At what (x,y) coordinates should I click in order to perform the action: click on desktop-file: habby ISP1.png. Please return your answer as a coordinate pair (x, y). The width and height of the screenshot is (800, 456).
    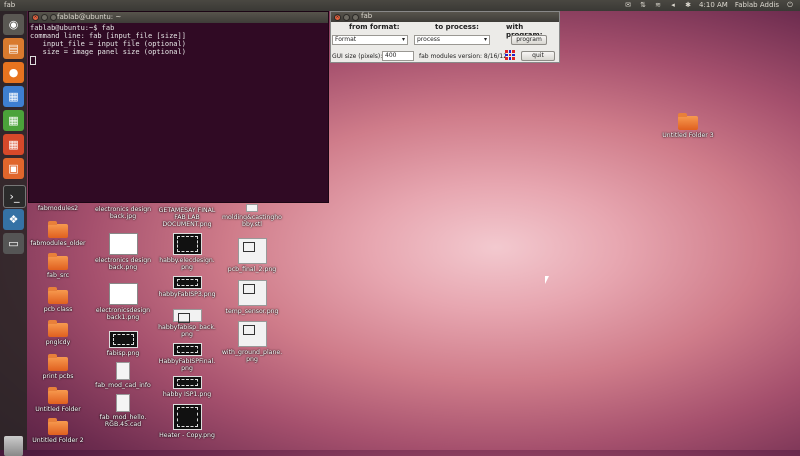
    Looking at the image, I should click on (187, 387).